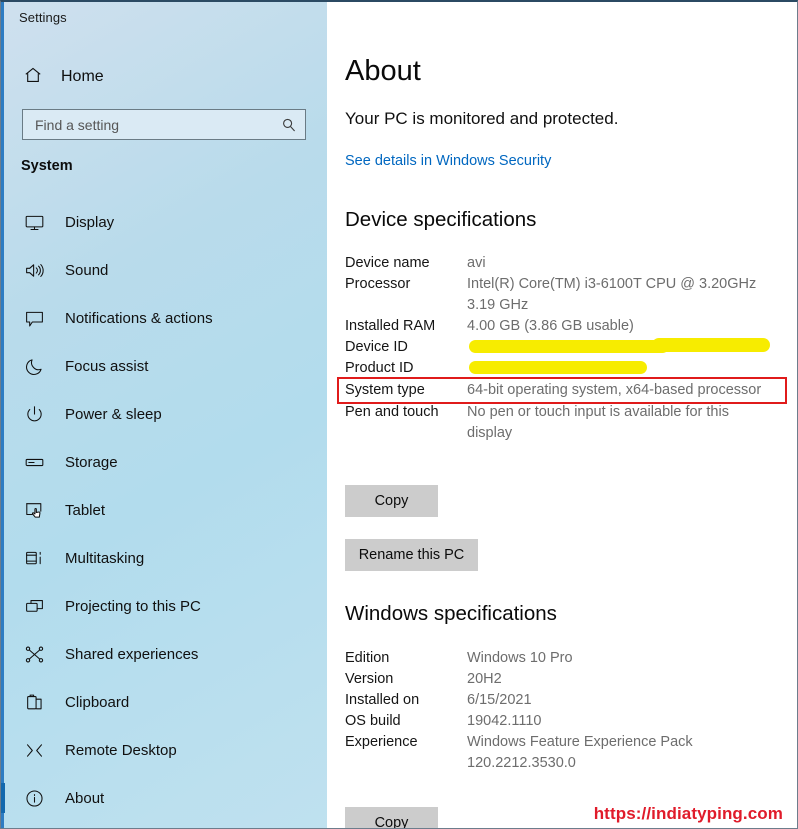 The height and width of the screenshot is (829, 798). I want to click on sidebar-item-label: Notifications & actions, so click(139, 318).